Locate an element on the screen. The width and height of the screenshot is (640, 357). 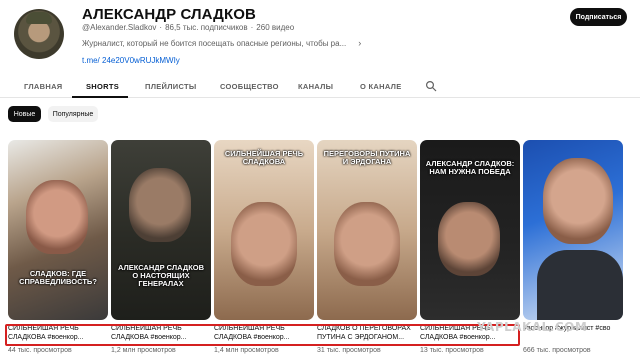
thumbnail-caption: СИЛЬНЕЙШАЯ РЕЧЬ СЛАДКОВА is located at coordinates (264, 157).